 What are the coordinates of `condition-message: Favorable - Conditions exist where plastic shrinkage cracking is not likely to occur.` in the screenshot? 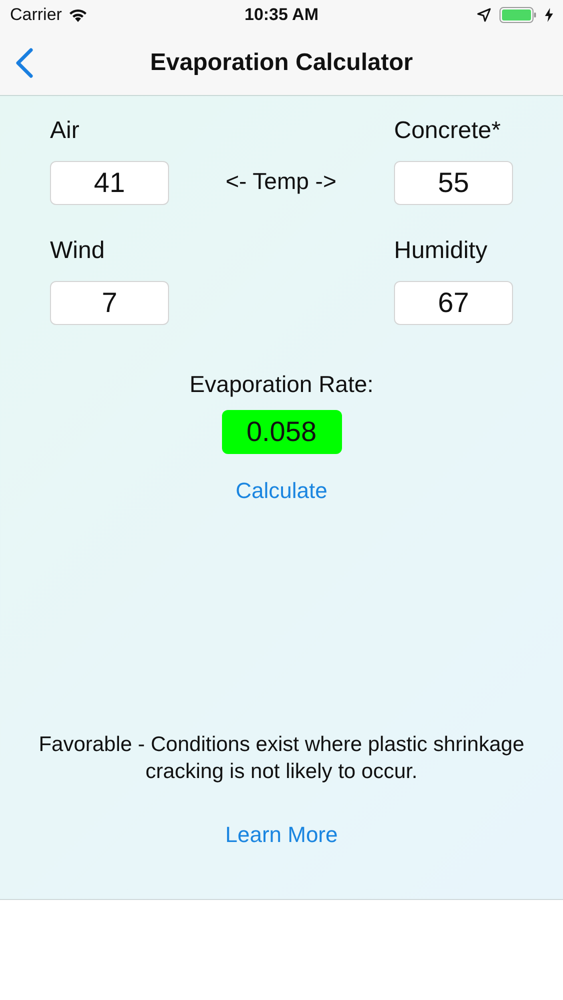 It's located at (282, 758).